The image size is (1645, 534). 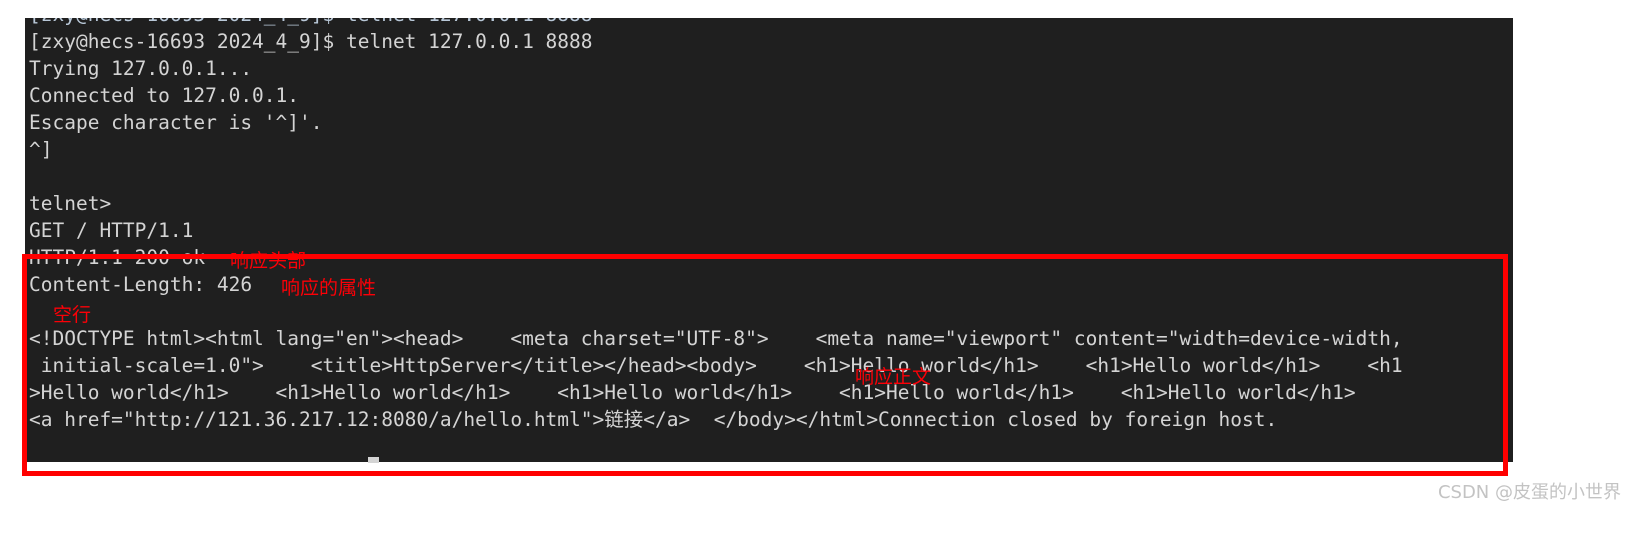 I want to click on annotation-response-attributes: 响应的属性, so click(x=329, y=288).